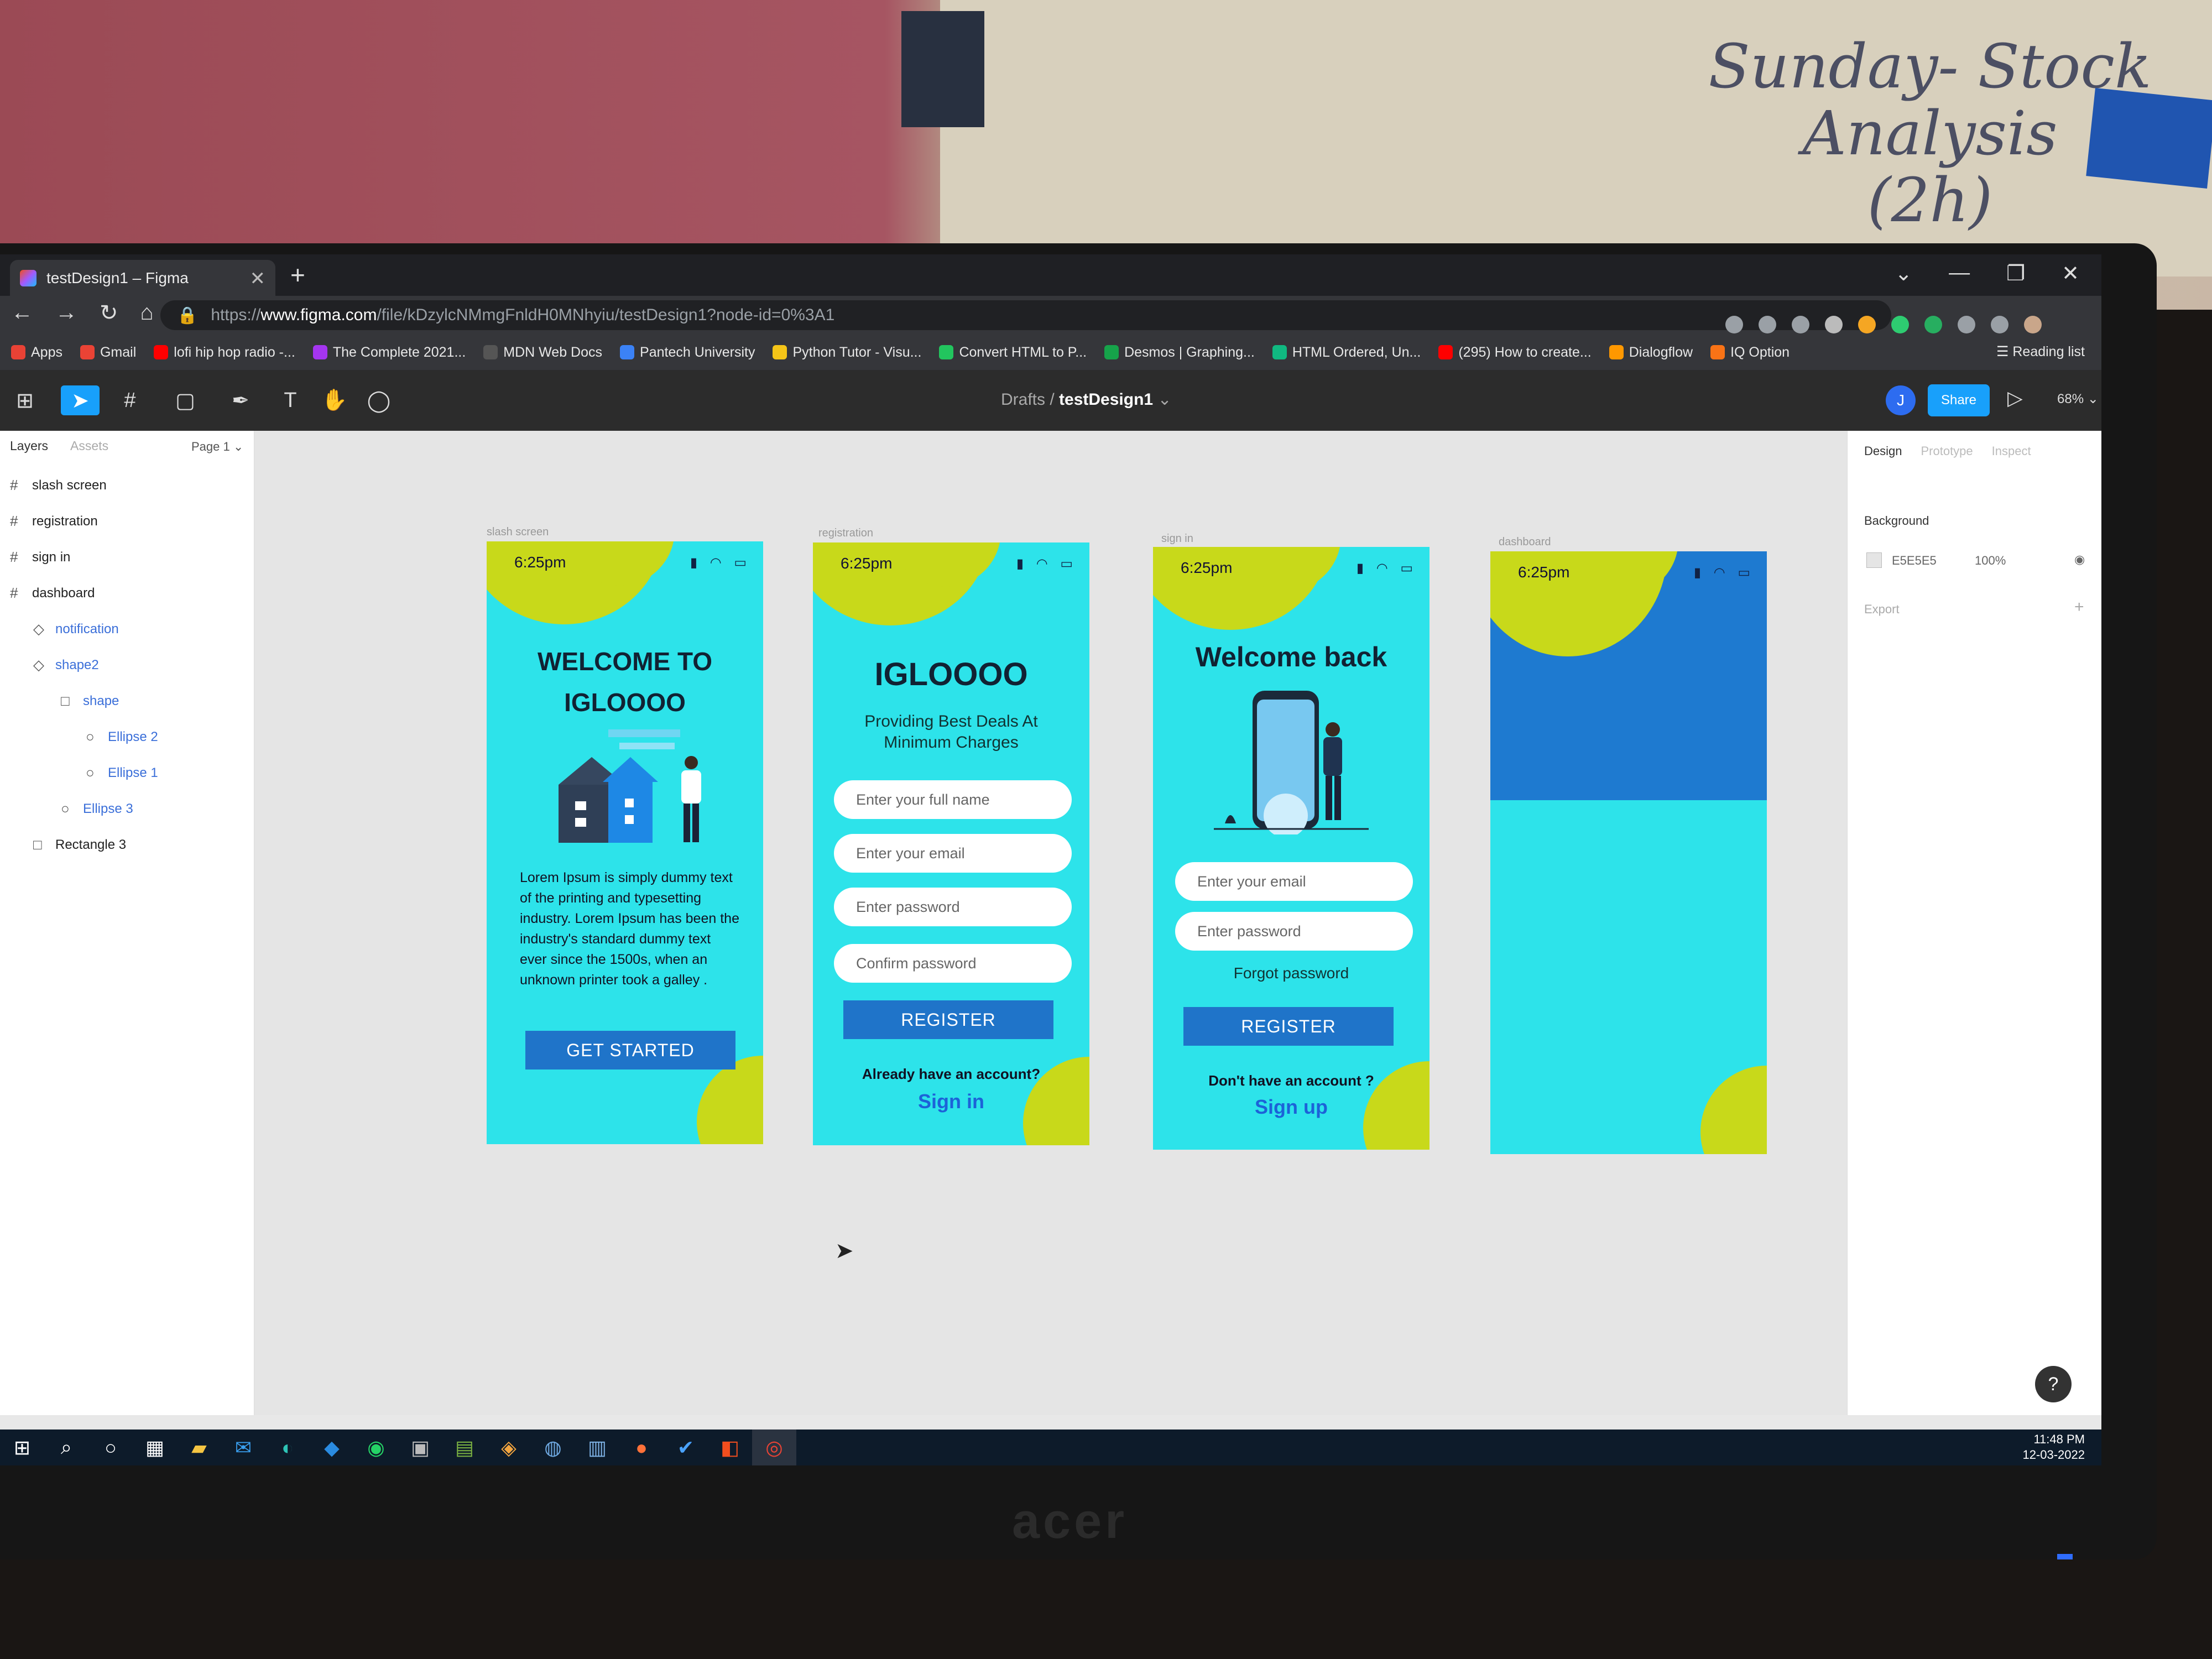 The image size is (2212, 1659). I want to click on home-icon: ⌂, so click(147, 313).